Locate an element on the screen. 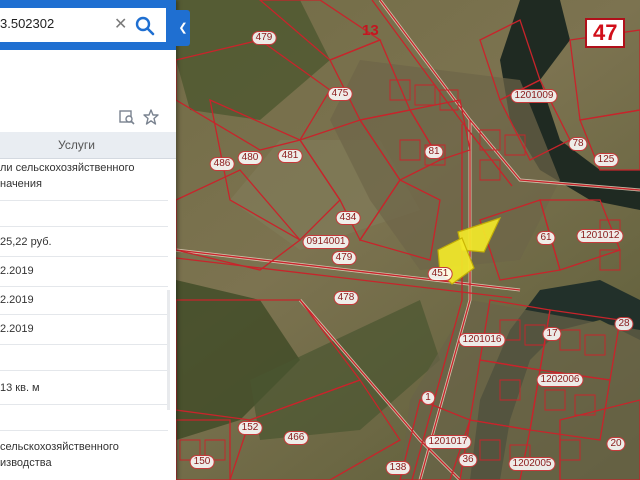 The width and height of the screenshot is (640, 480). parcel-label: 486 is located at coordinates (222, 164).